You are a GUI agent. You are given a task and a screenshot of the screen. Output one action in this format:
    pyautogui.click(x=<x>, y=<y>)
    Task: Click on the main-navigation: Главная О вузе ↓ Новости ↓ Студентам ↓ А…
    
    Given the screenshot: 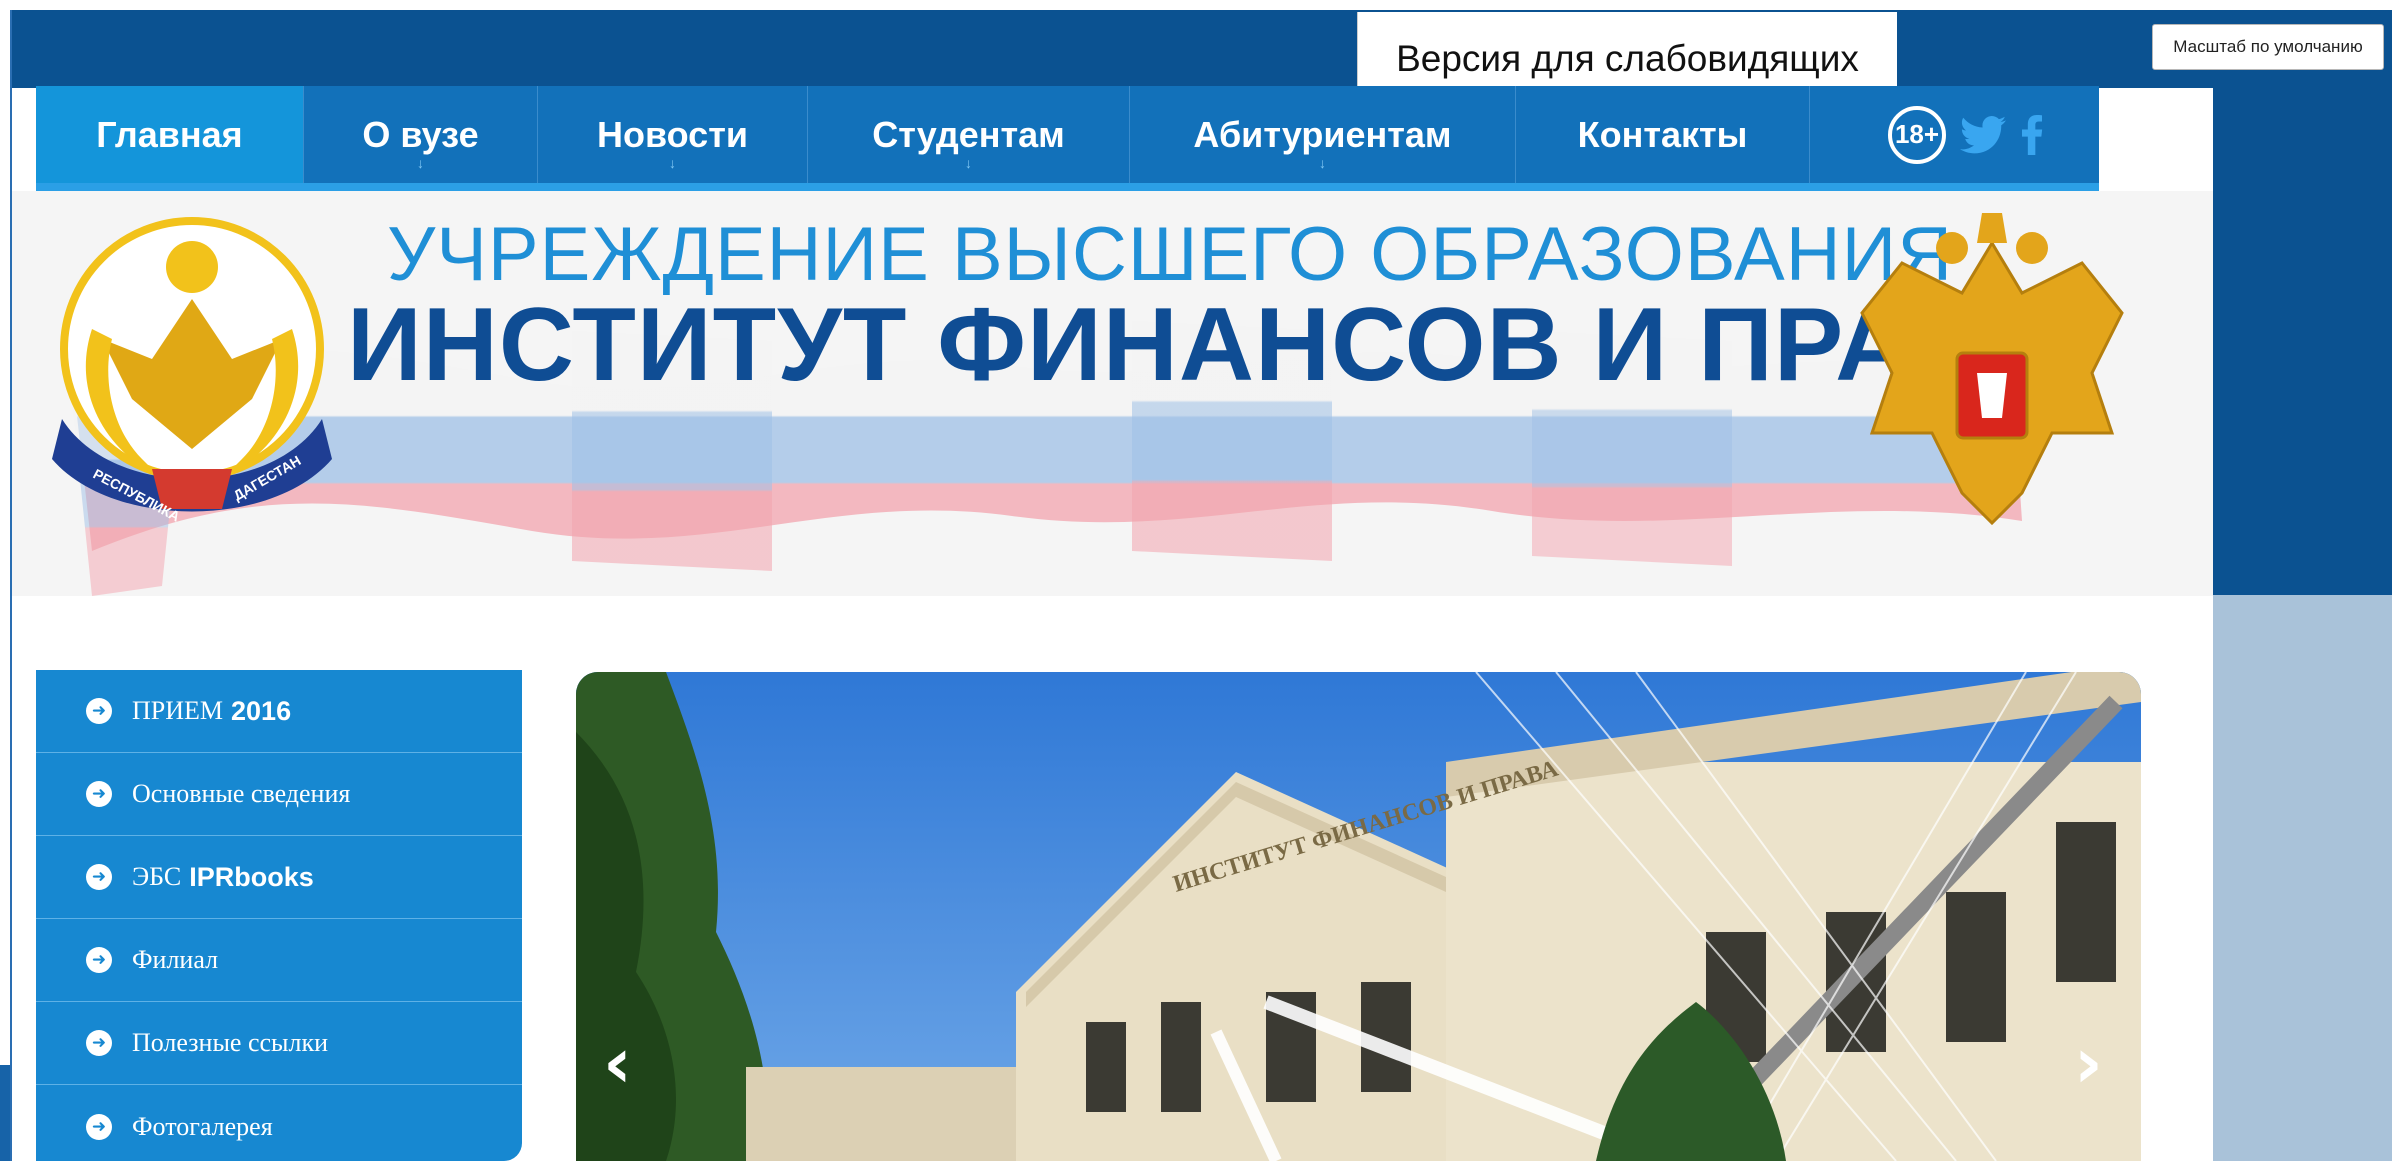 What is the action you would take?
    pyautogui.click(x=1067, y=138)
    